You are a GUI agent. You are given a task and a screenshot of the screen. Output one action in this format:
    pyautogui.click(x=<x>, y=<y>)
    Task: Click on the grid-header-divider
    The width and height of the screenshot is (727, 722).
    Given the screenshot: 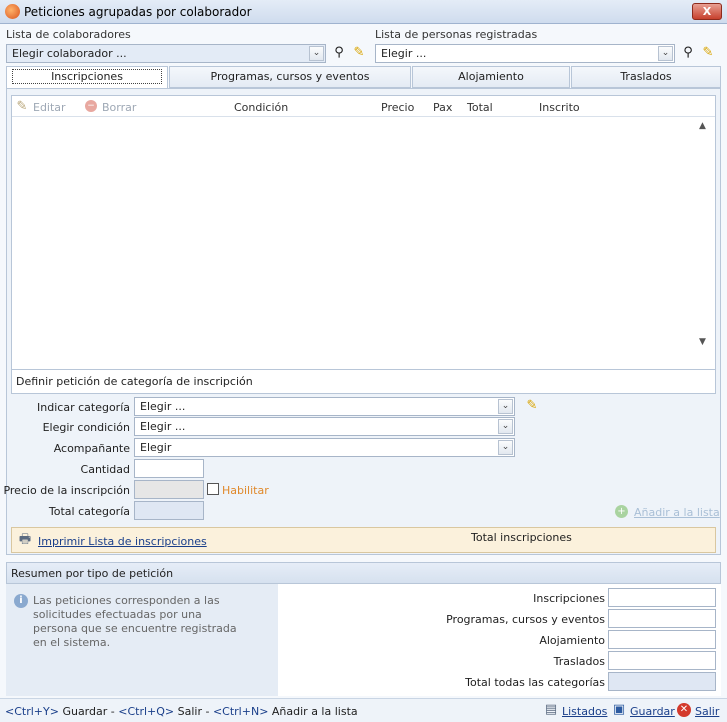 What is the action you would take?
    pyautogui.click(x=363, y=116)
    